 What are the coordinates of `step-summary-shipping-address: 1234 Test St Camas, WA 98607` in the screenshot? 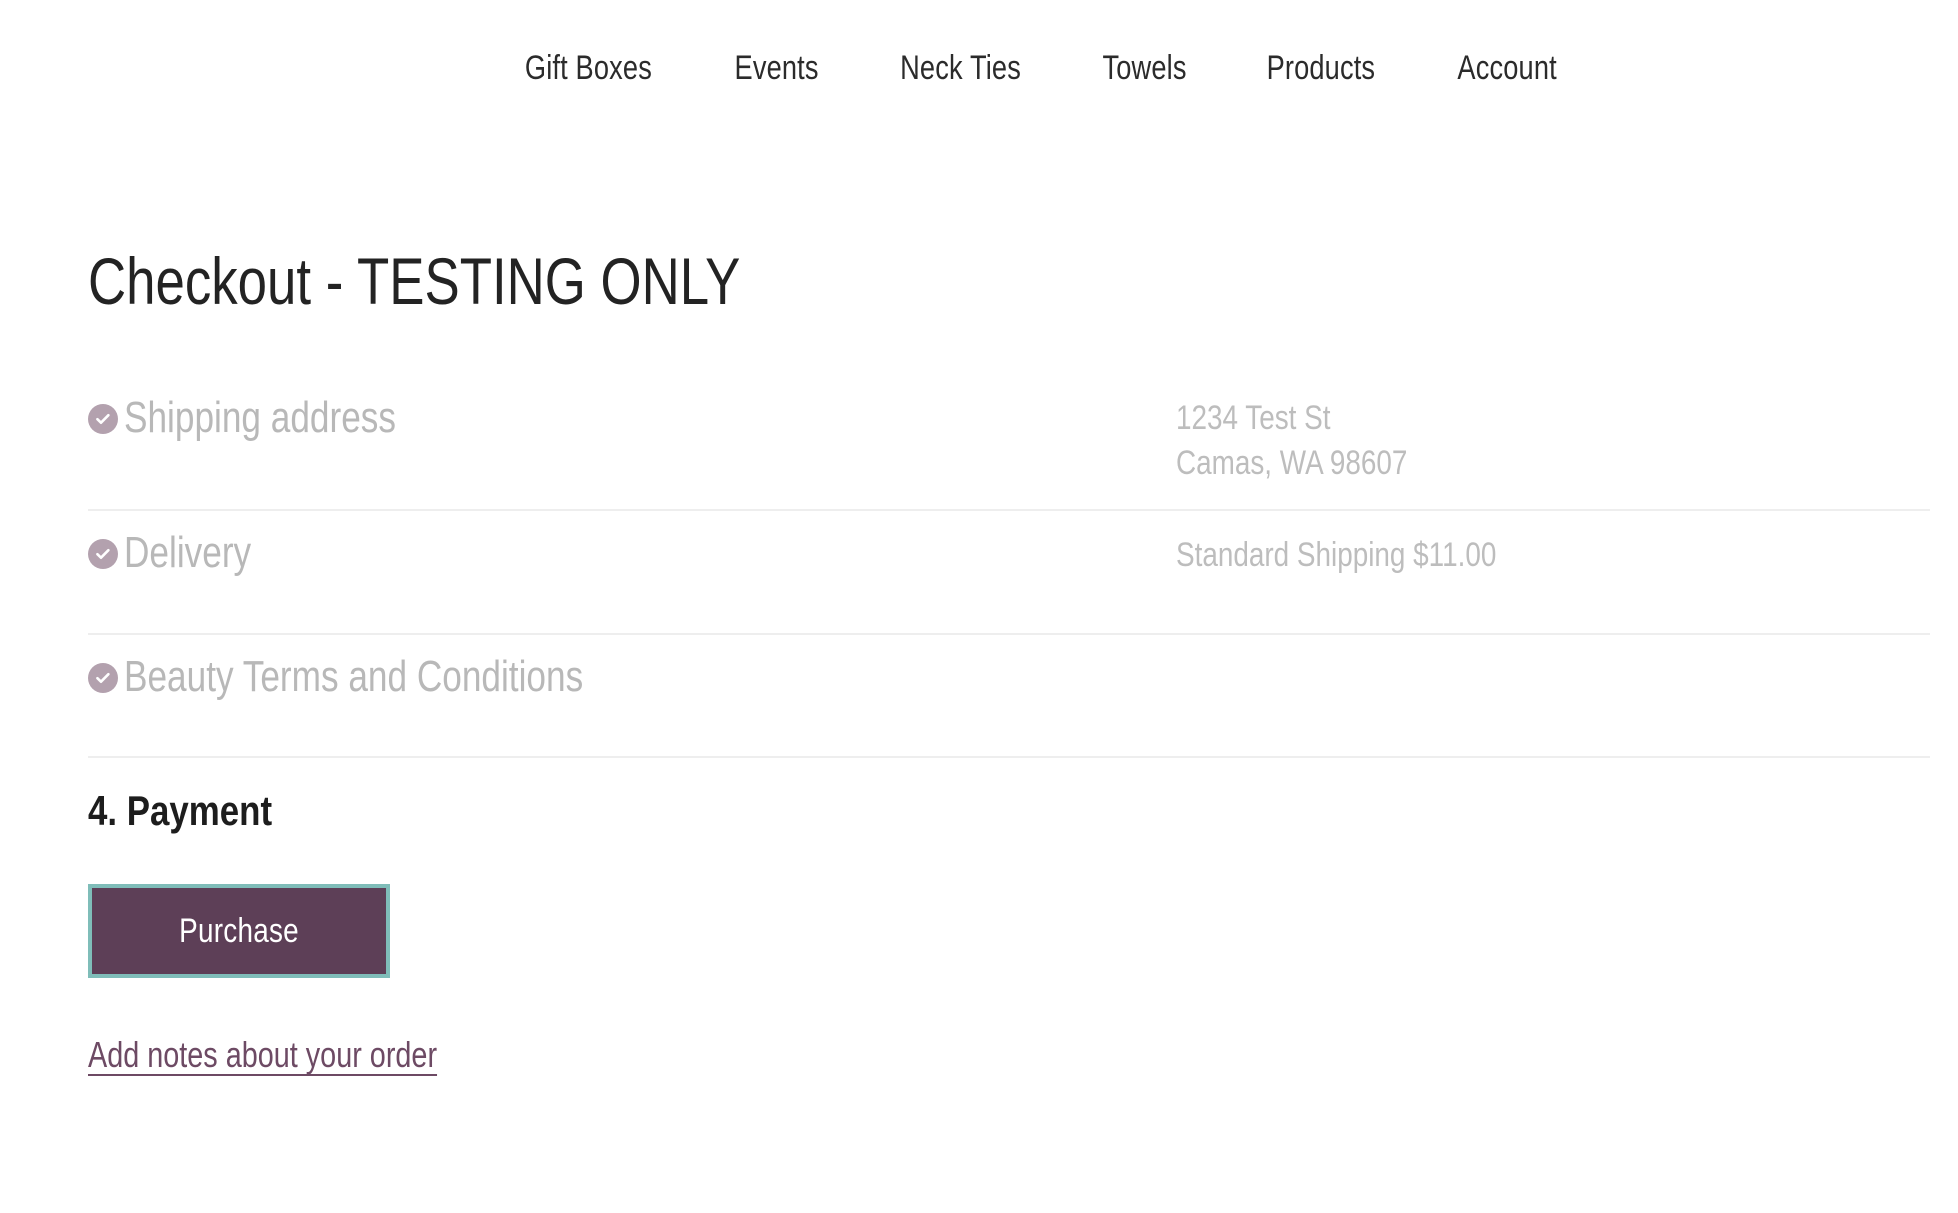 It's located at (1291, 441).